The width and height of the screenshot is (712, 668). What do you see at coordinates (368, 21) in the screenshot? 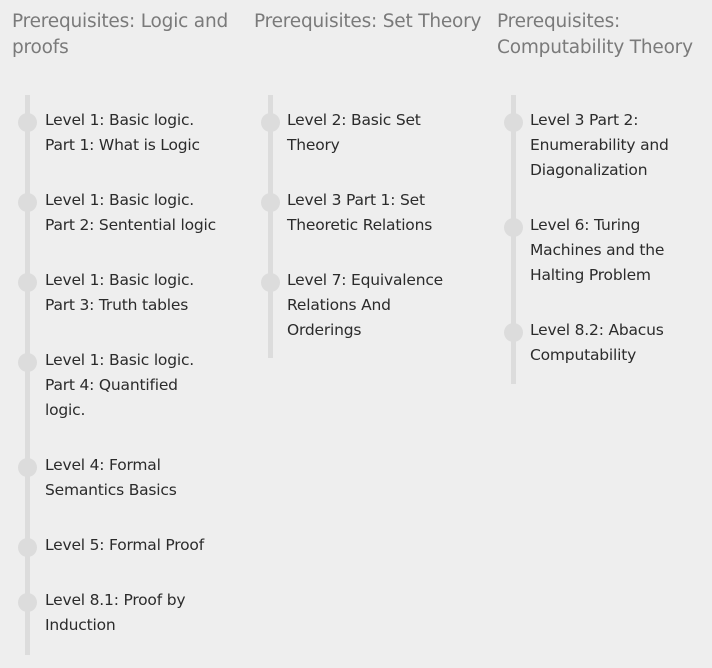
I see `column-title: Prerequisites: Set Theory` at bounding box center [368, 21].